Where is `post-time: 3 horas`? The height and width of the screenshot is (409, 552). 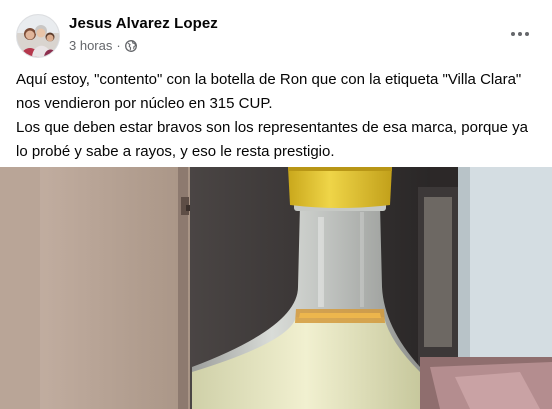 post-time: 3 horas is located at coordinates (90, 45).